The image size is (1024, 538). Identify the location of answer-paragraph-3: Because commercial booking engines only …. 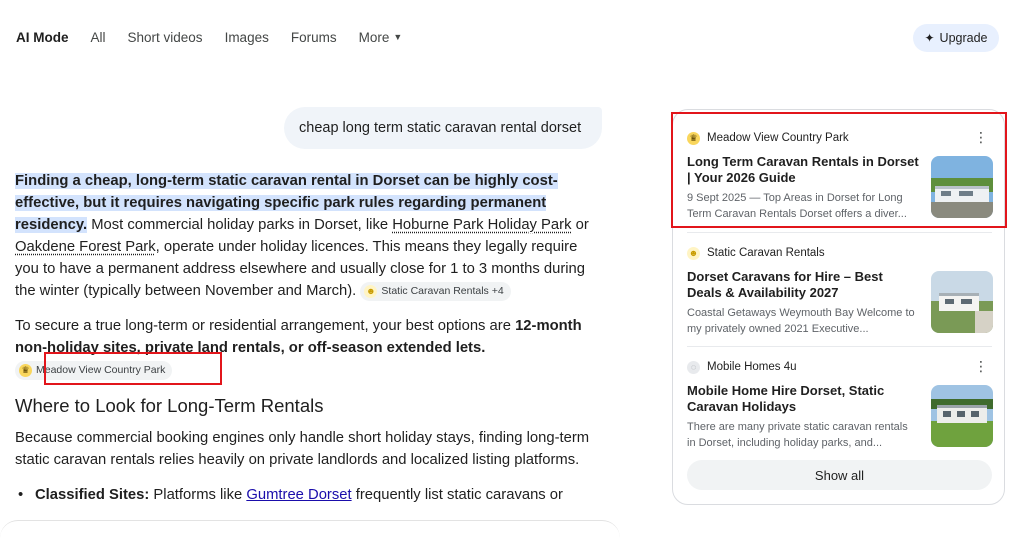
(302, 449).